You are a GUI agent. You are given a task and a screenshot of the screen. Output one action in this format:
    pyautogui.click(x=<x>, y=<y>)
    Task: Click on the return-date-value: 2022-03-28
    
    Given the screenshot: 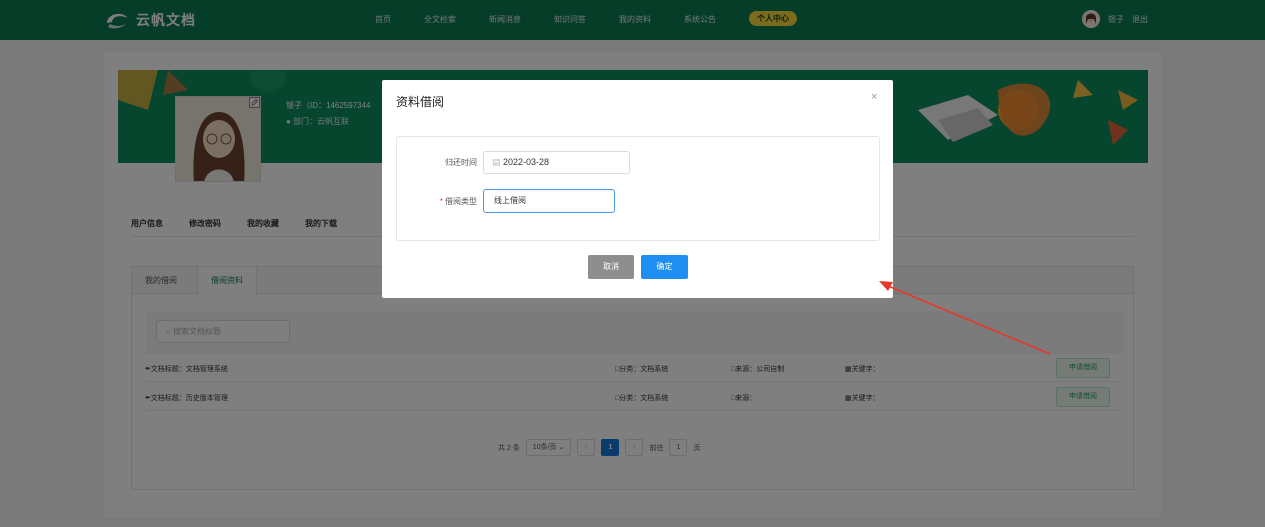 What is the action you would take?
    pyautogui.click(x=526, y=162)
    